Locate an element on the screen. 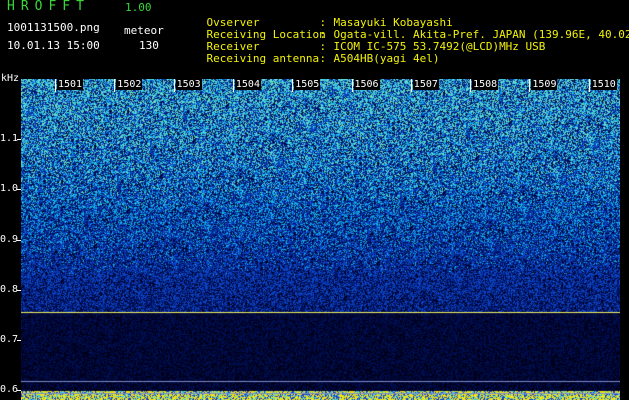 Image resolution: width=629 pixels, height=400 pixels. y-tick-label: 0.6 is located at coordinates (9, 389).